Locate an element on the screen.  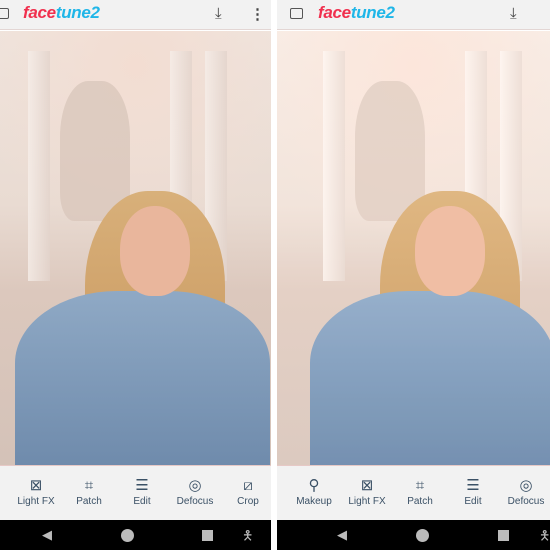
tool-crop: ⧄ Crop is located at coordinates (245, 491).